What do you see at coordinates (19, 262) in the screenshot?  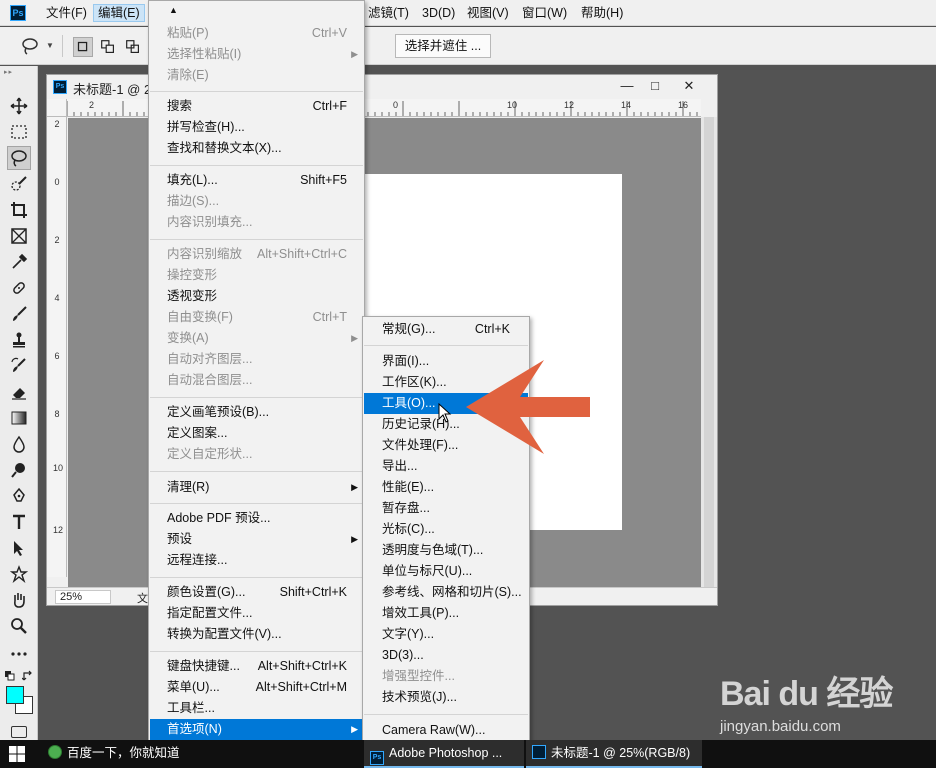 I see `eyedropper-tool` at bounding box center [19, 262].